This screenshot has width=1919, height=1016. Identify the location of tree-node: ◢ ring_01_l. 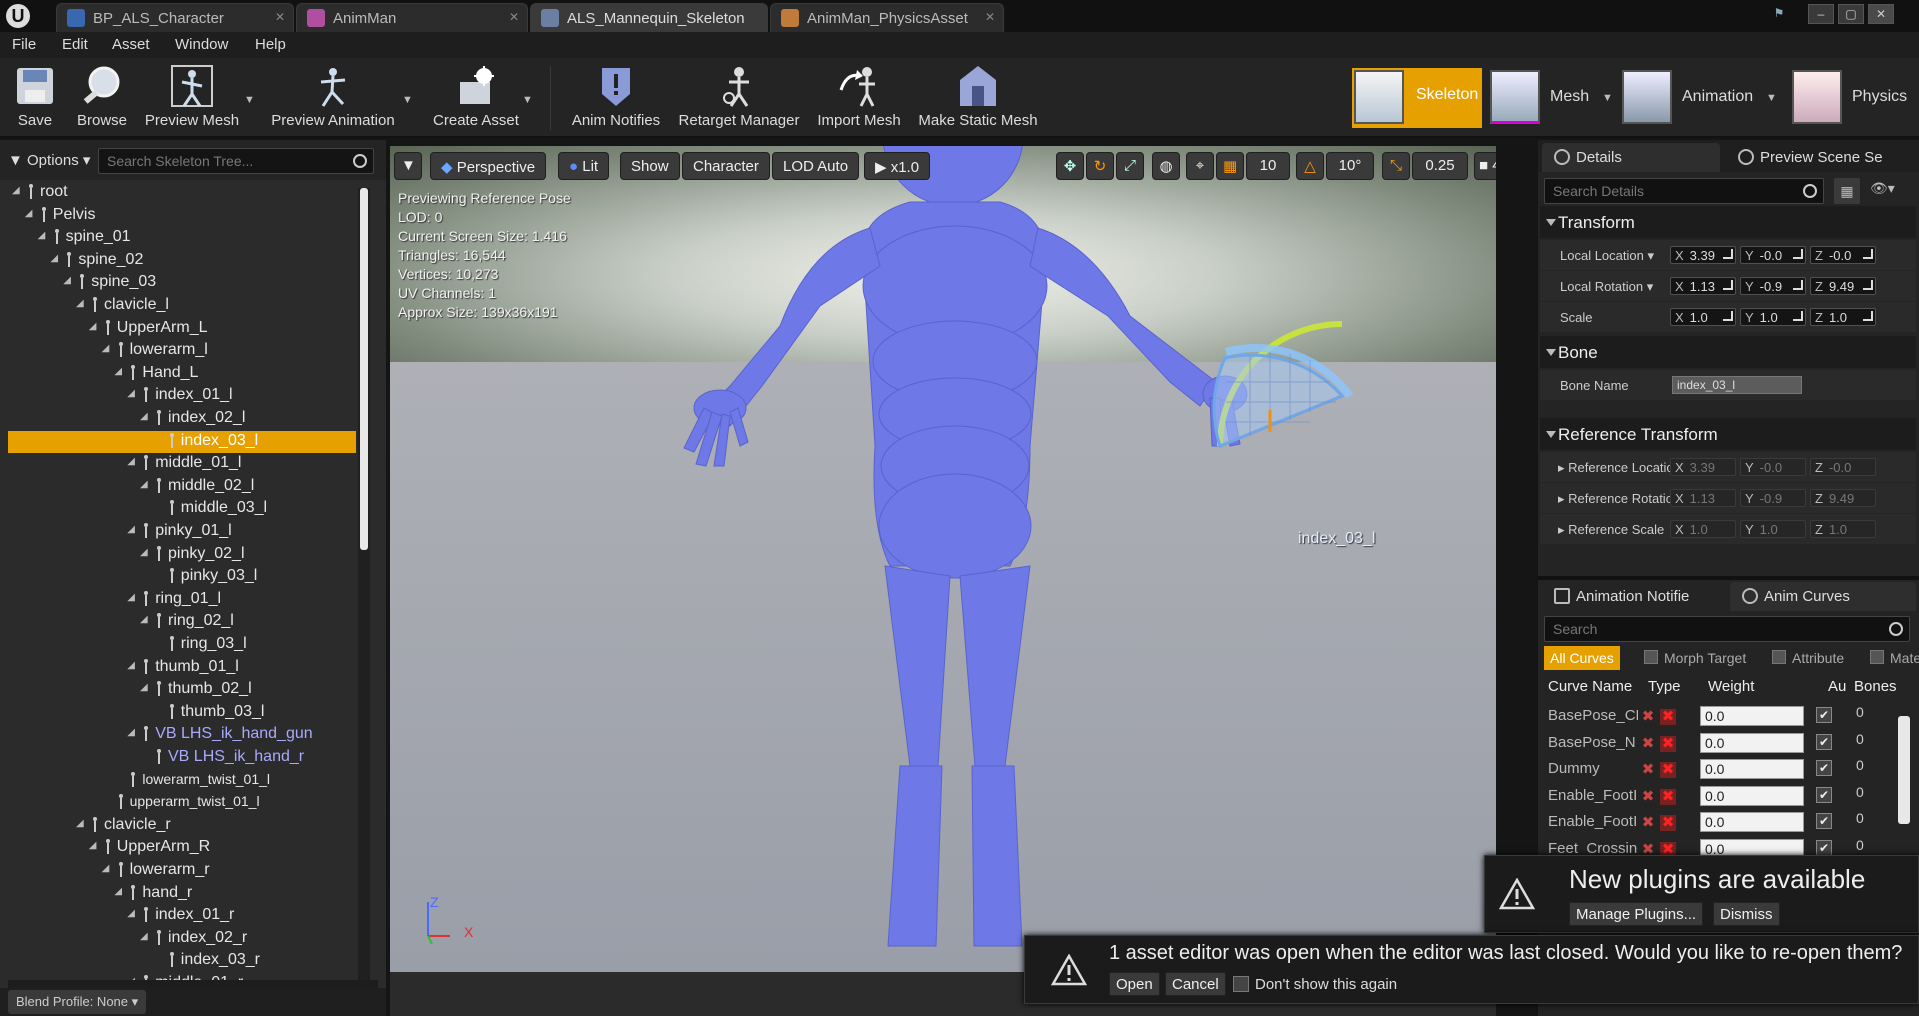
(182, 600).